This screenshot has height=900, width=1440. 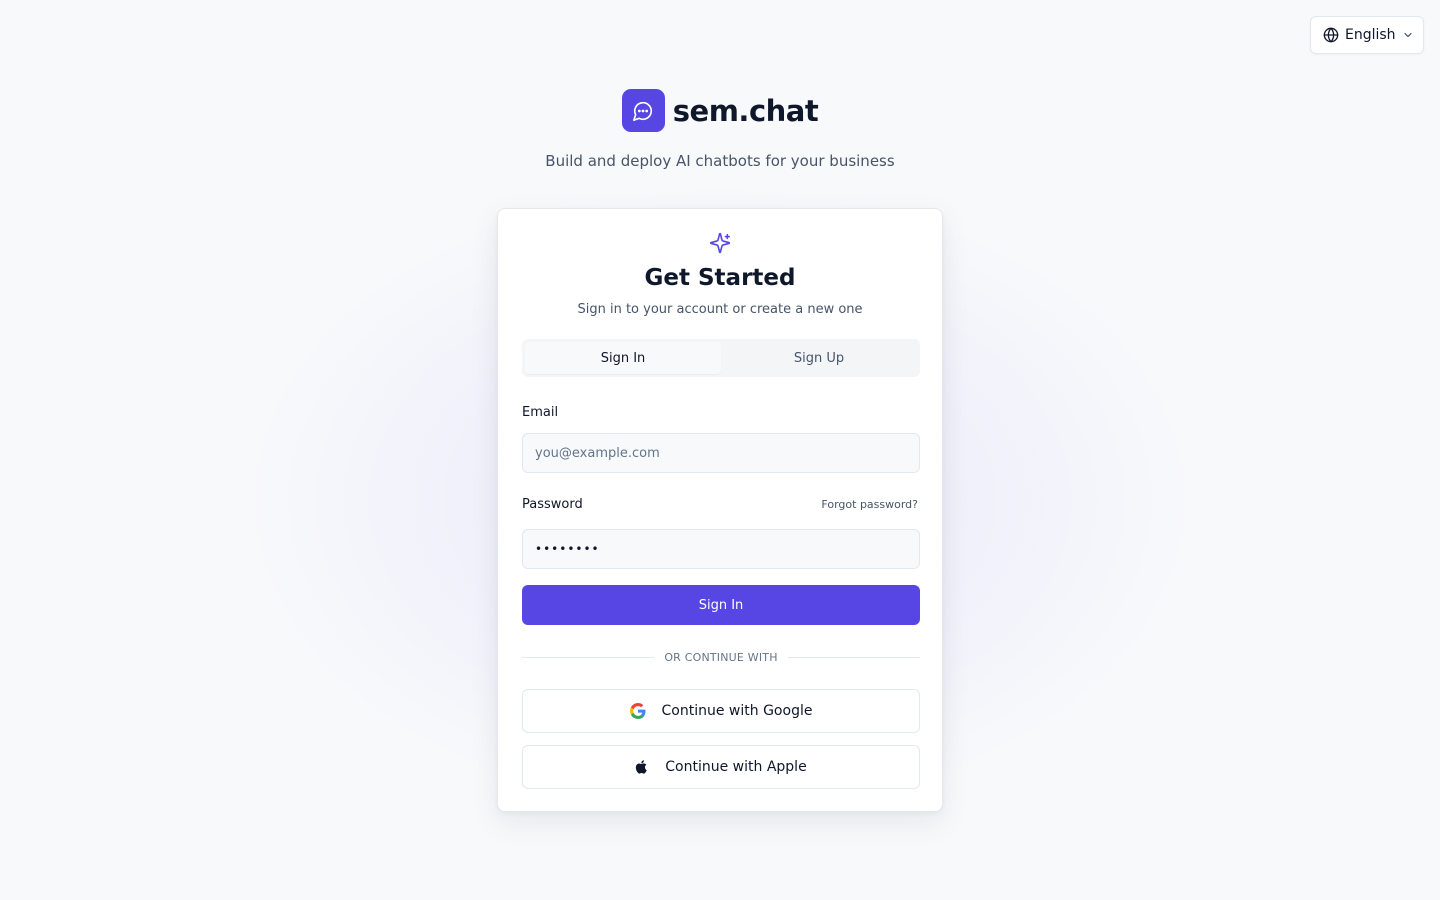 What do you see at coordinates (637, 711) in the screenshot?
I see `google-icon` at bounding box center [637, 711].